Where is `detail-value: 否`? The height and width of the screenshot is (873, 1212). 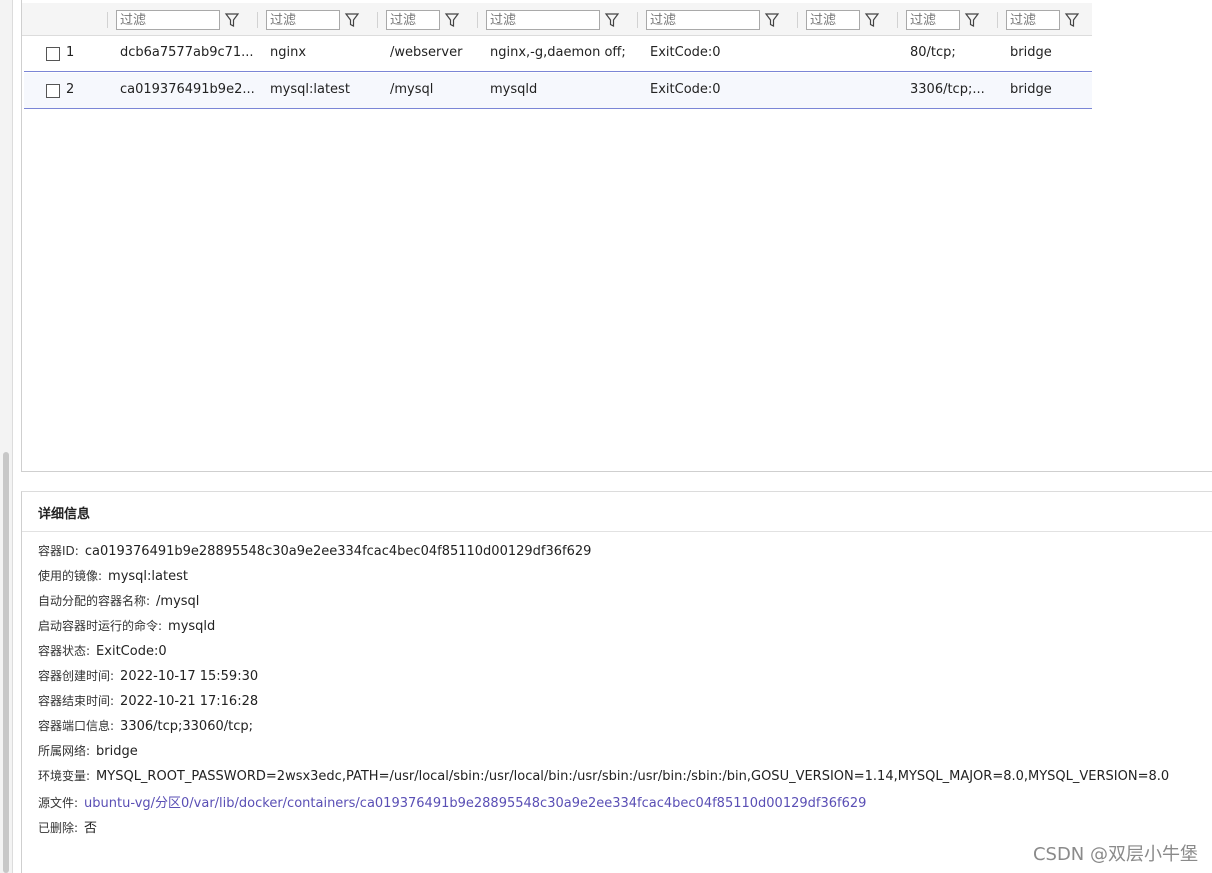 detail-value: 否 is located at coordinates (91, 828).